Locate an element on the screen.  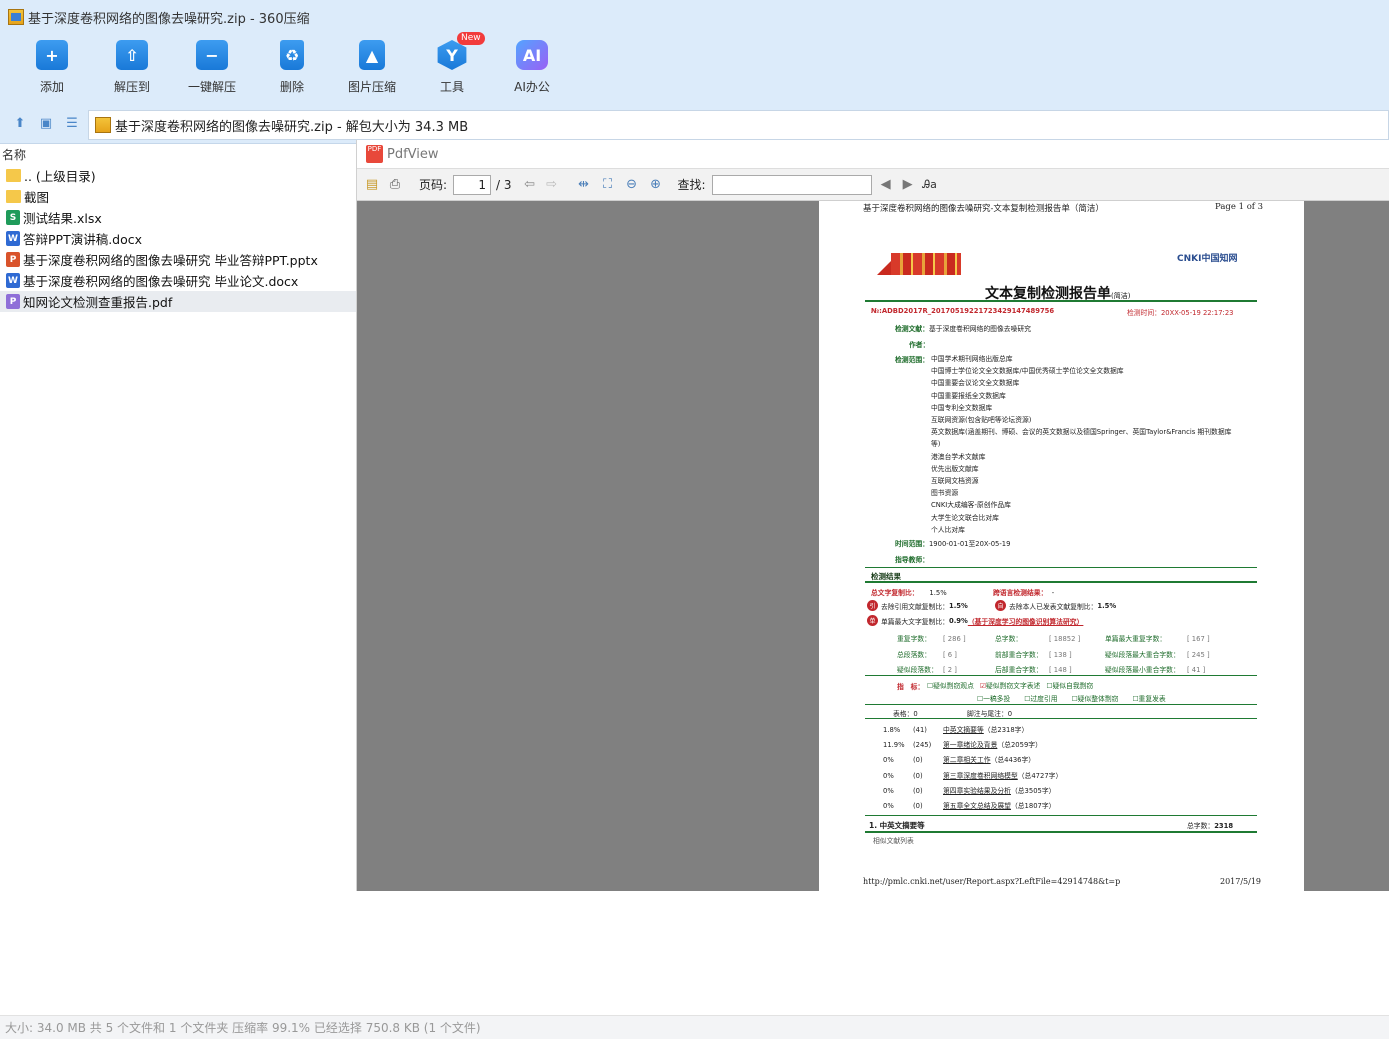
stat-value: [ 18852 ] is located at coordinates (1065, 639).